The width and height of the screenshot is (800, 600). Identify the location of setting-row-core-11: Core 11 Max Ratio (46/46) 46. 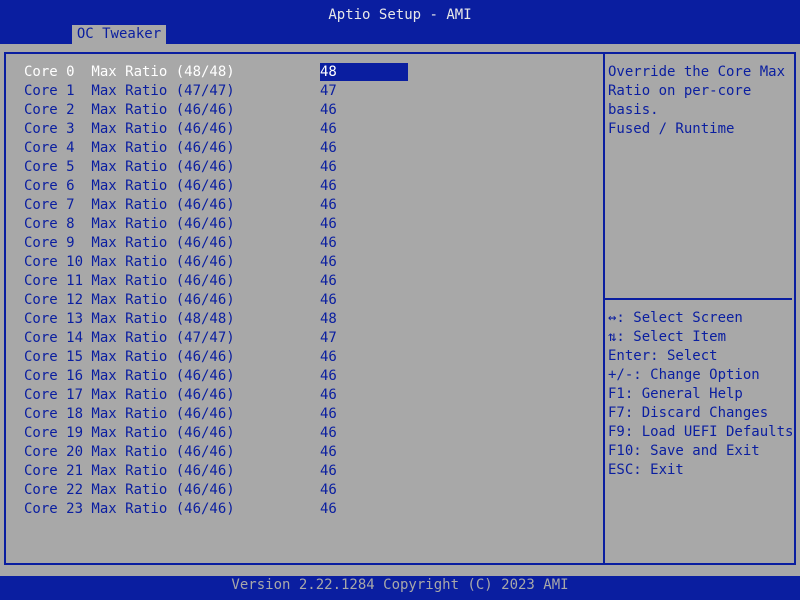
(224, 281).